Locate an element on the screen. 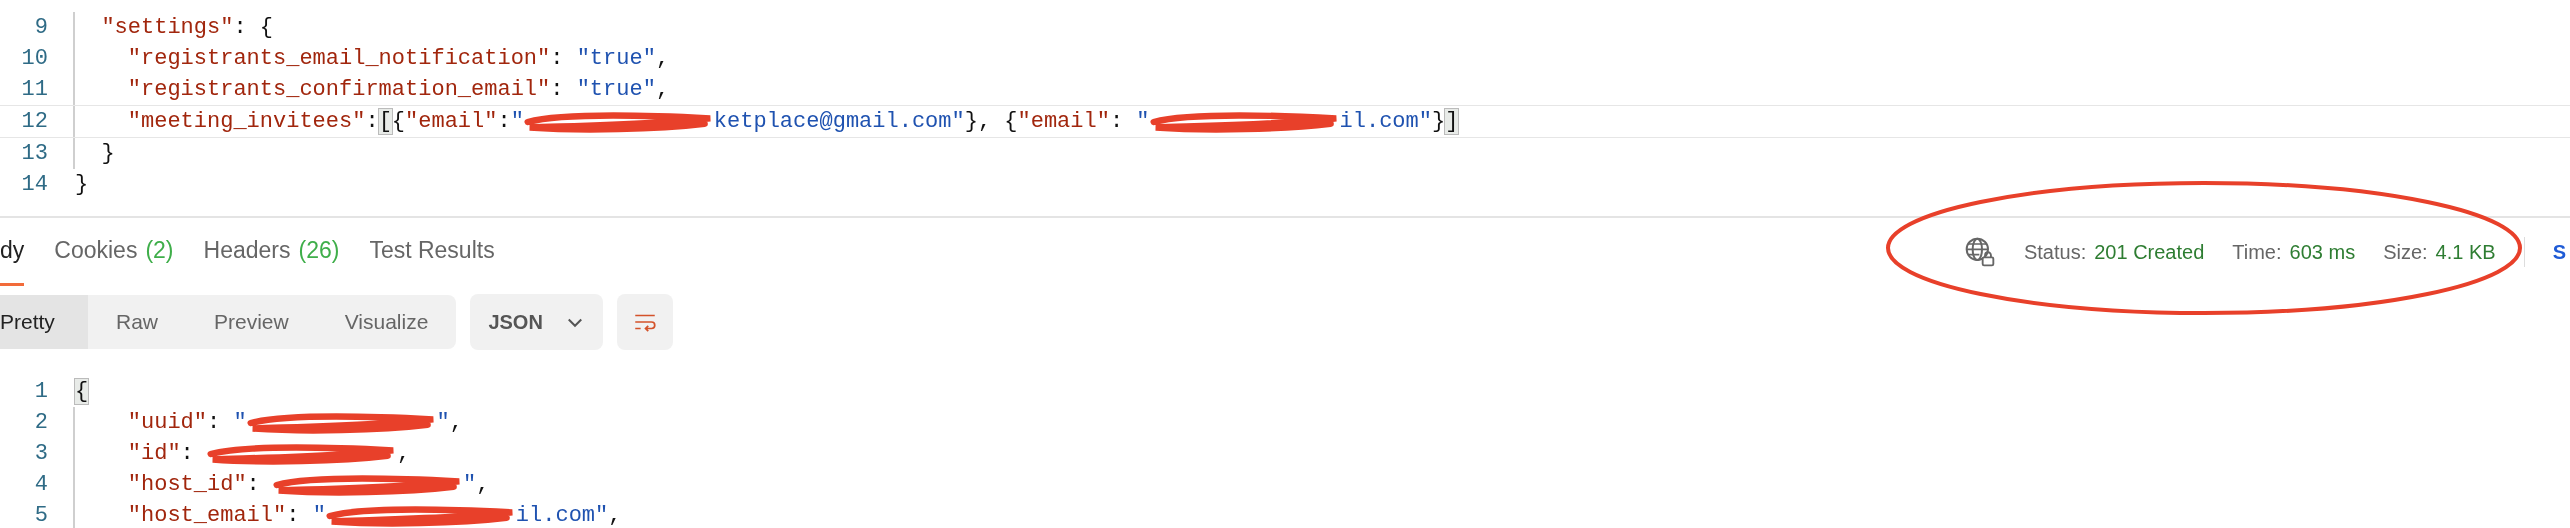  json-punctuation: }, { is located at coordinates (991, 121).